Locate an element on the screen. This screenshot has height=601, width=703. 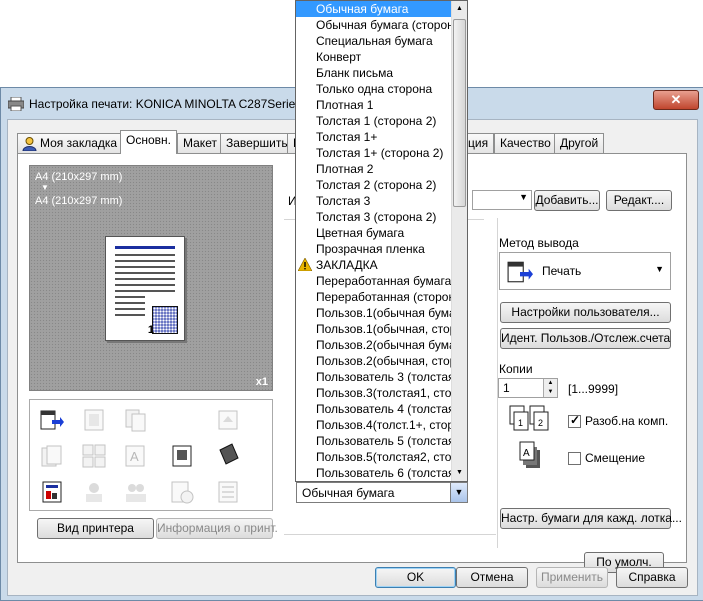
list-scrollbar: ▲ ▼ is located at coordinates (459, 241).